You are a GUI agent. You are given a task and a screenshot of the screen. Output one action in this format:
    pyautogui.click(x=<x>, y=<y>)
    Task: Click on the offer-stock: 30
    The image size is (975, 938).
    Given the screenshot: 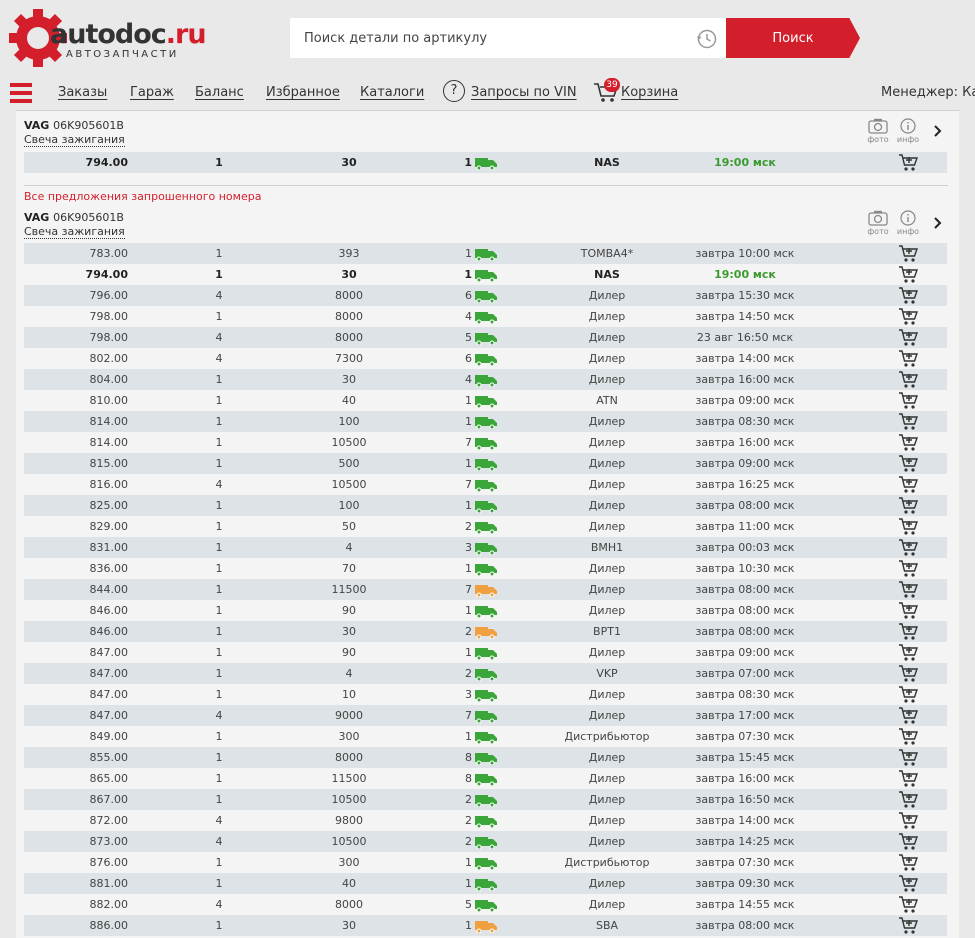 What is the action you would take?
    pyautogui.click(x=349, y=631)
    